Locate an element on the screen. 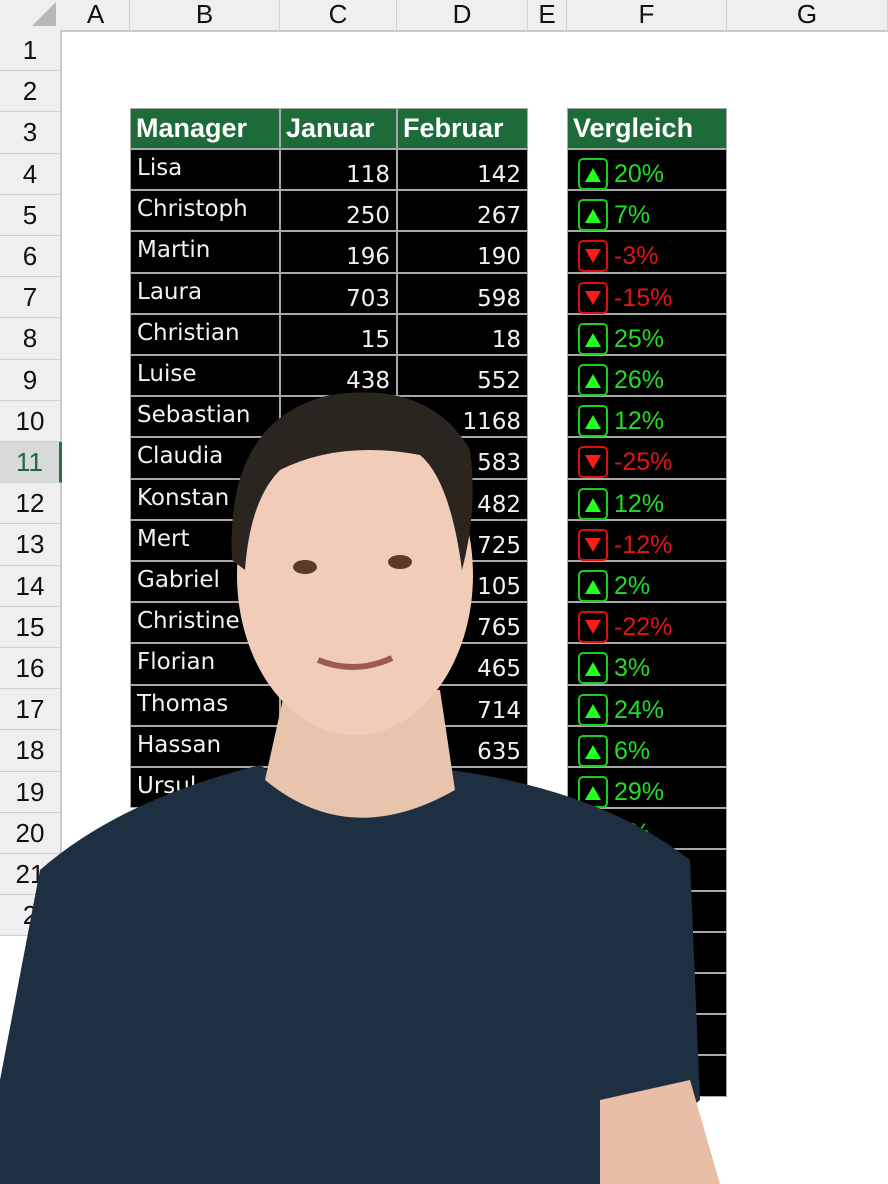 The height and width of the screenshot is (1184, 888). row-header-3: 3 is located at coordinates (31, 133).